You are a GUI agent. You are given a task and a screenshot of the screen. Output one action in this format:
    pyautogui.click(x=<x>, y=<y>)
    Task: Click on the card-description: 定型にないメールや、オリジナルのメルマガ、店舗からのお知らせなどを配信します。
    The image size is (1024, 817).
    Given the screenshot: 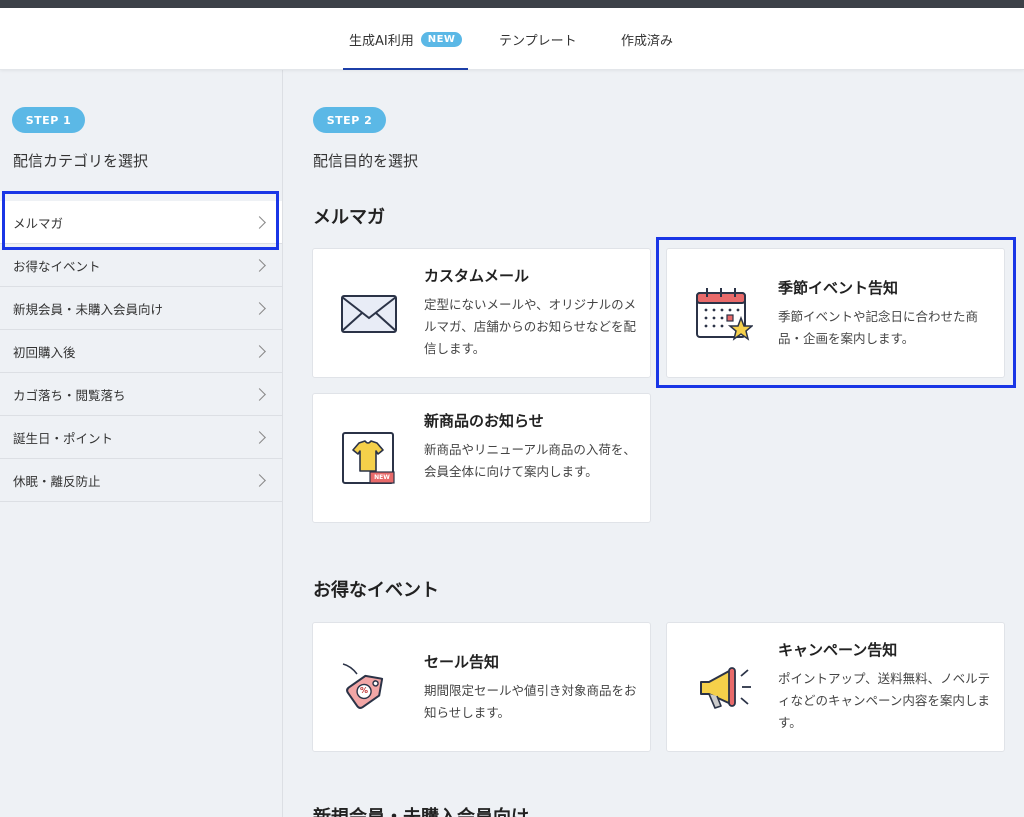 What is the action you would take?
    pyautogui.click(x=530, y=326)
    